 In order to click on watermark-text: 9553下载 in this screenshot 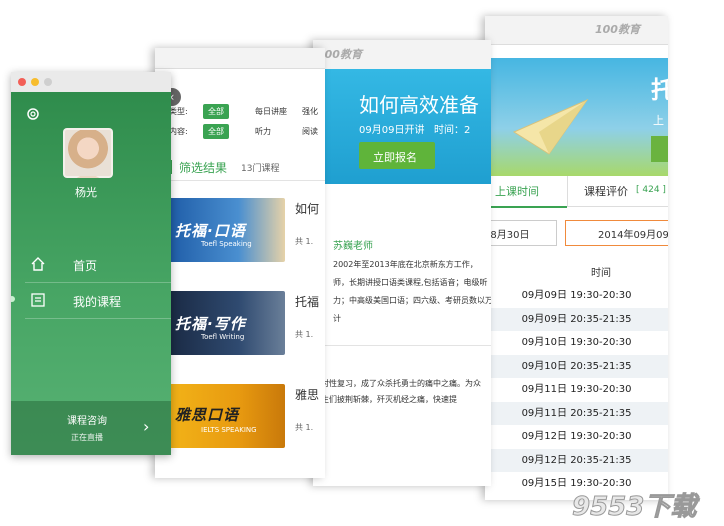, I will do `click(634, 507)`.